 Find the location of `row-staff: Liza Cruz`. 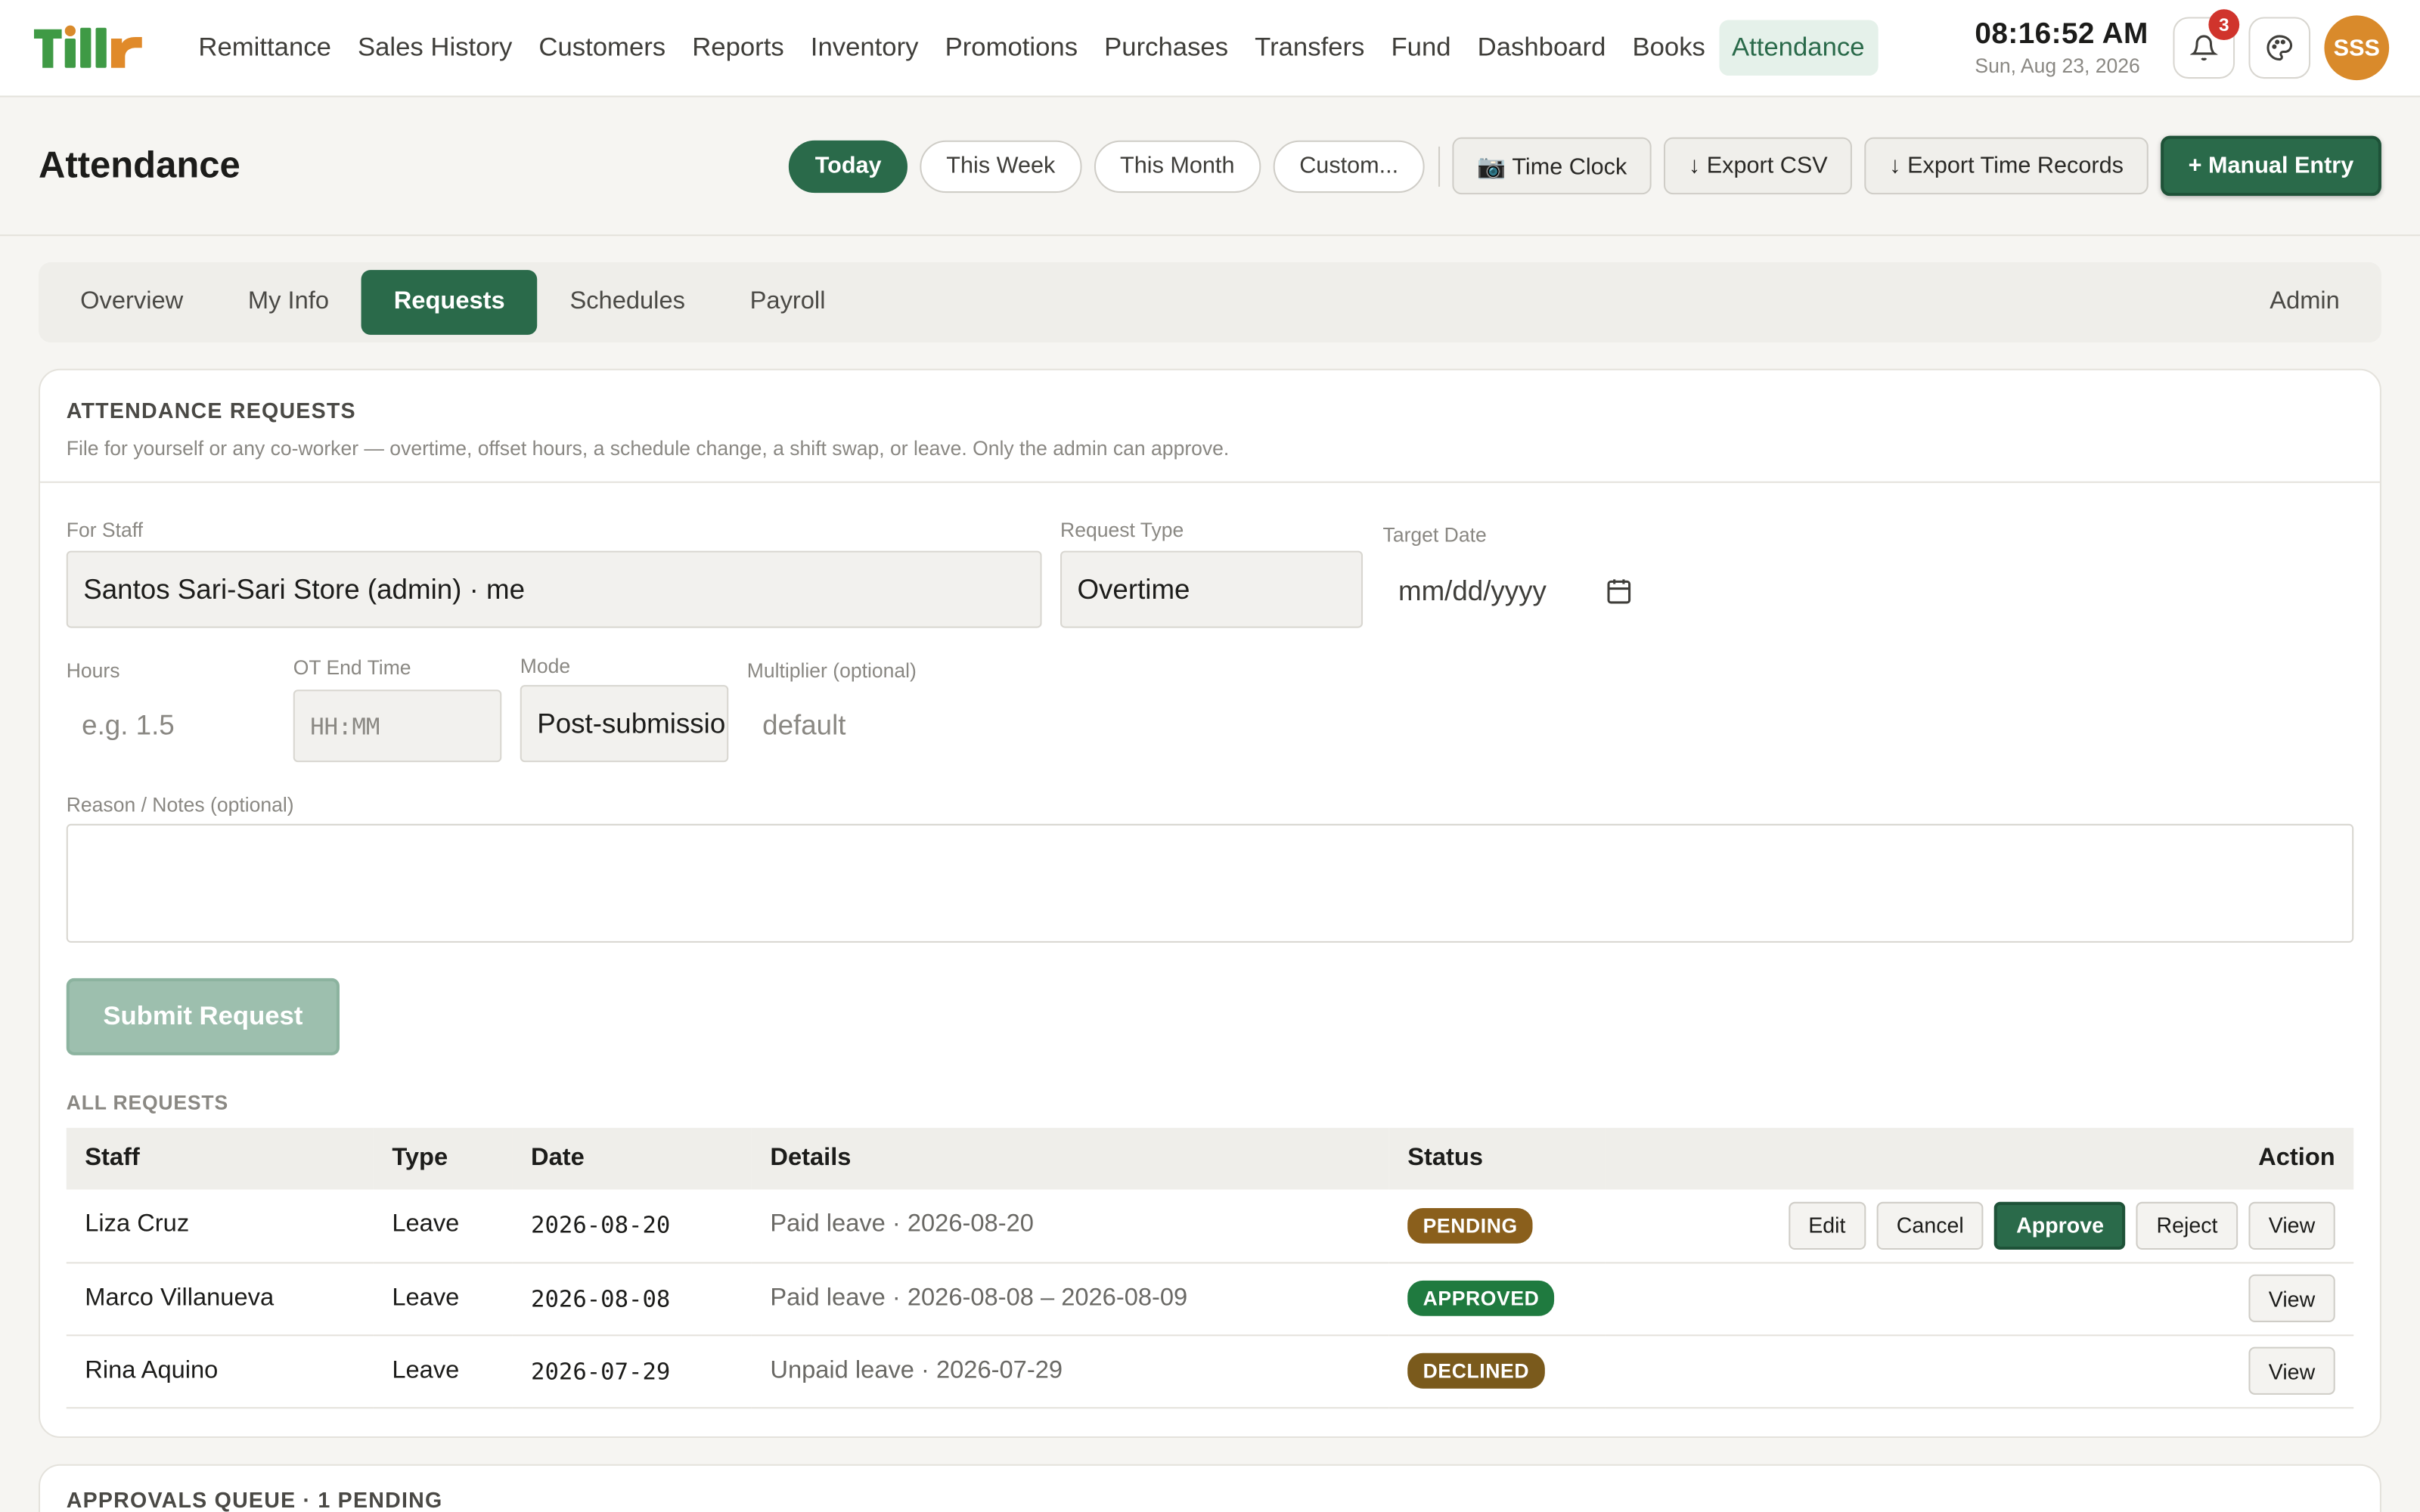

row-staff: Liza Cruz is located at coordinates (220, 1226).